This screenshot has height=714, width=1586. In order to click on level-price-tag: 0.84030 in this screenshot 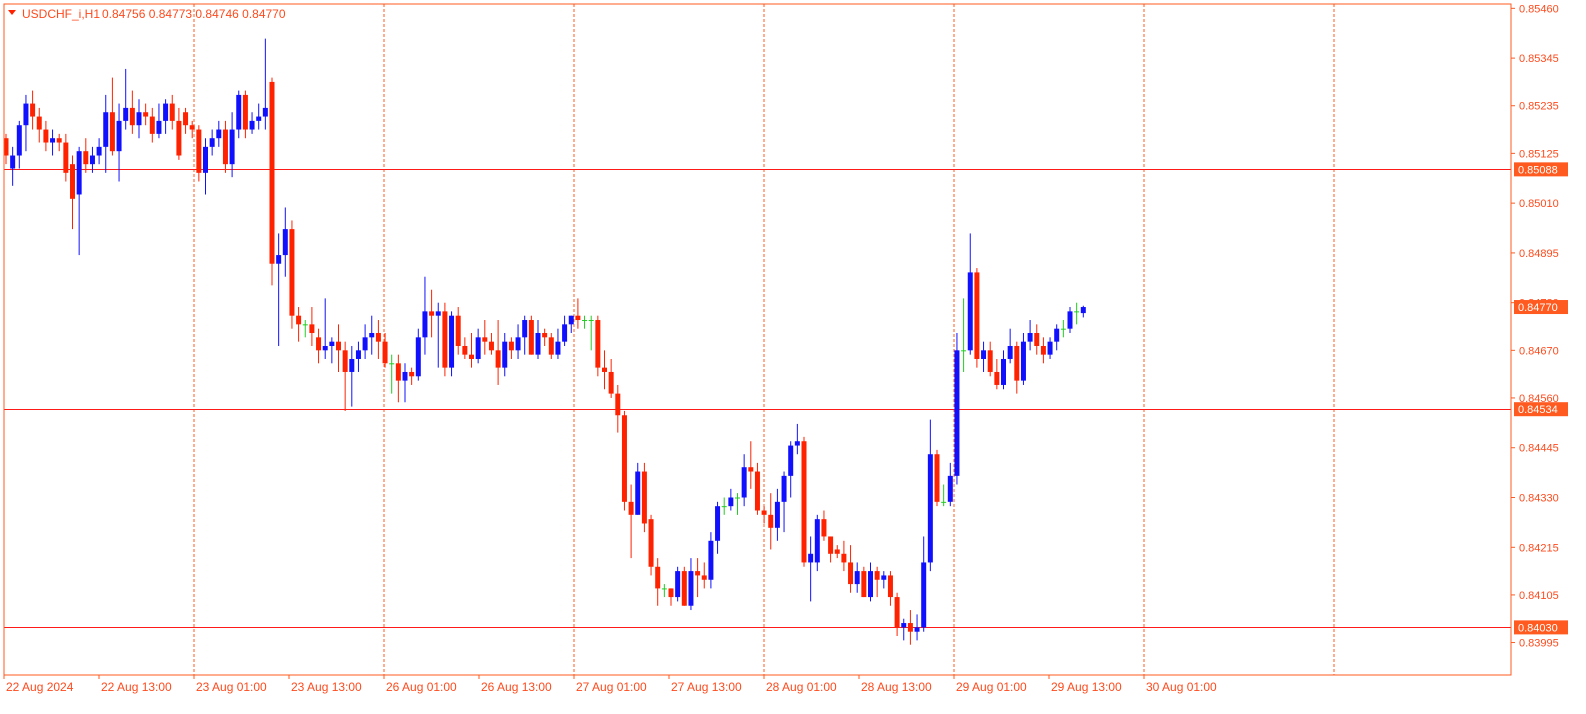, I will do `click(1538, 628)`.